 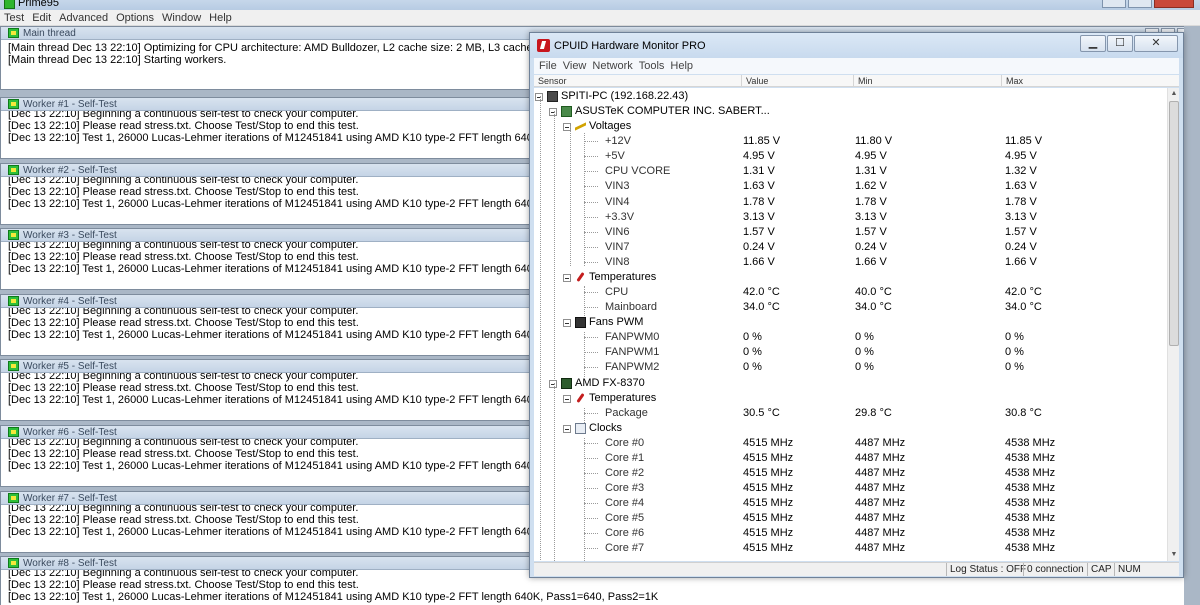 What do you see at coordinates (850, 518) in the screenshot?
I see `sensor-row: Core #5 4515 MHz 4487 MHz 4538 MHz` at bounding box center [850, 518].